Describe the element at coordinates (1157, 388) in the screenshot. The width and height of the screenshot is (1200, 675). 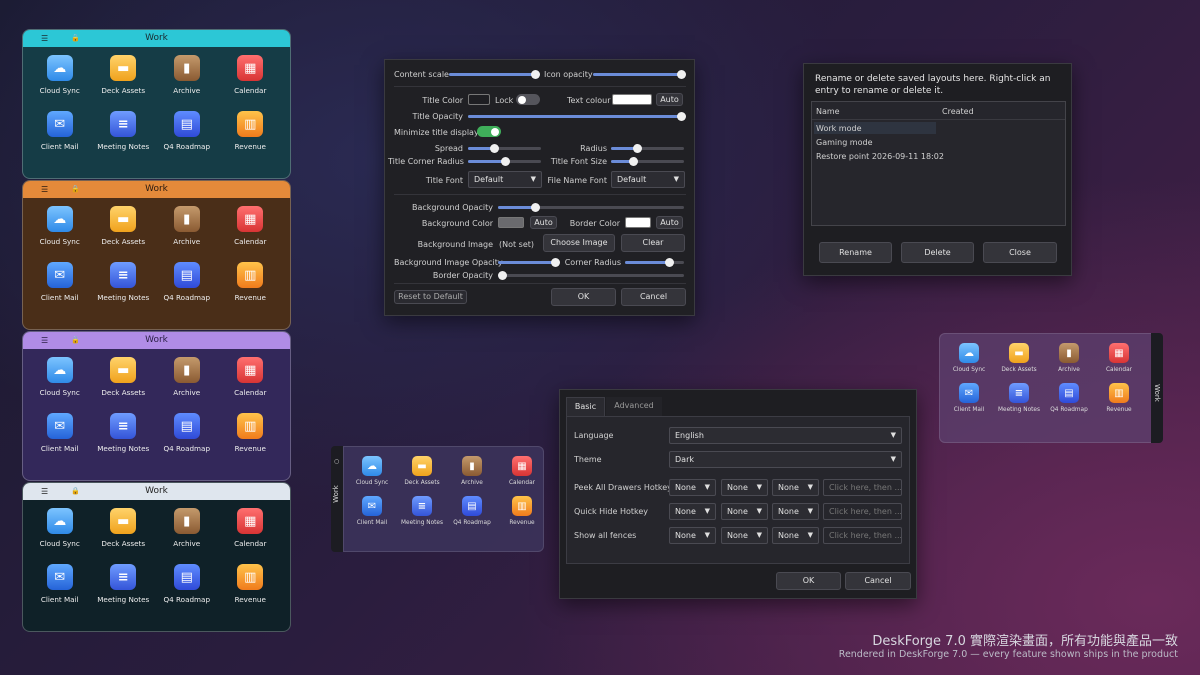
I see `mini-fence-right-tab: Work` at that location.